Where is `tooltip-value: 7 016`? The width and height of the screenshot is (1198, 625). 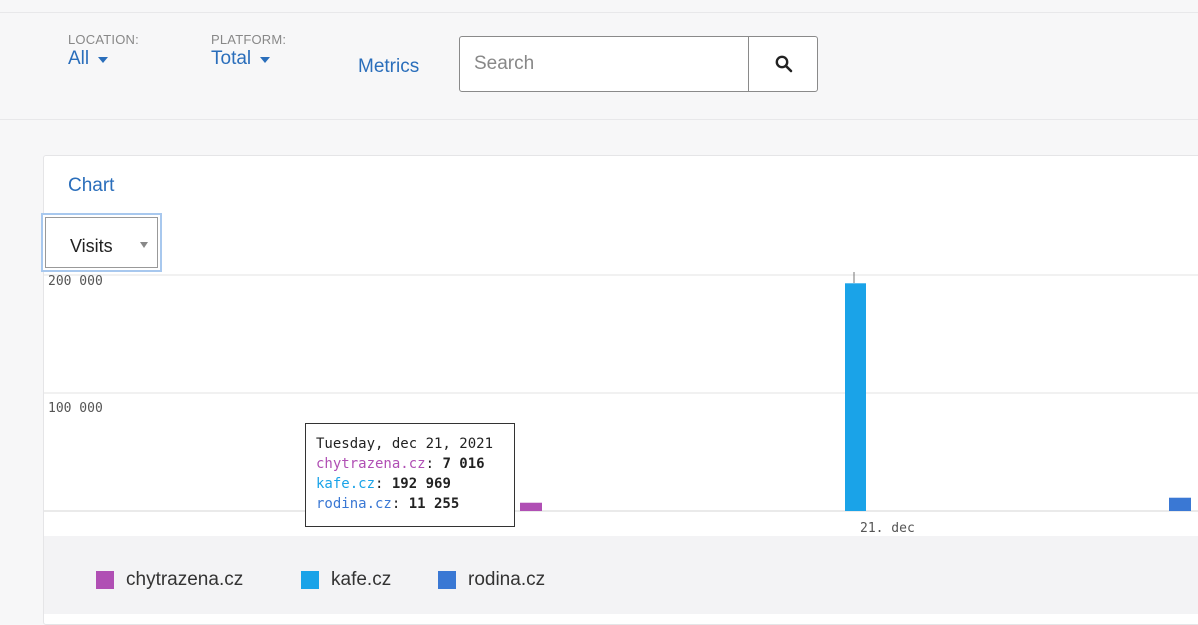 tooltip-value: 7 016 is located at coordinates (463, 464).